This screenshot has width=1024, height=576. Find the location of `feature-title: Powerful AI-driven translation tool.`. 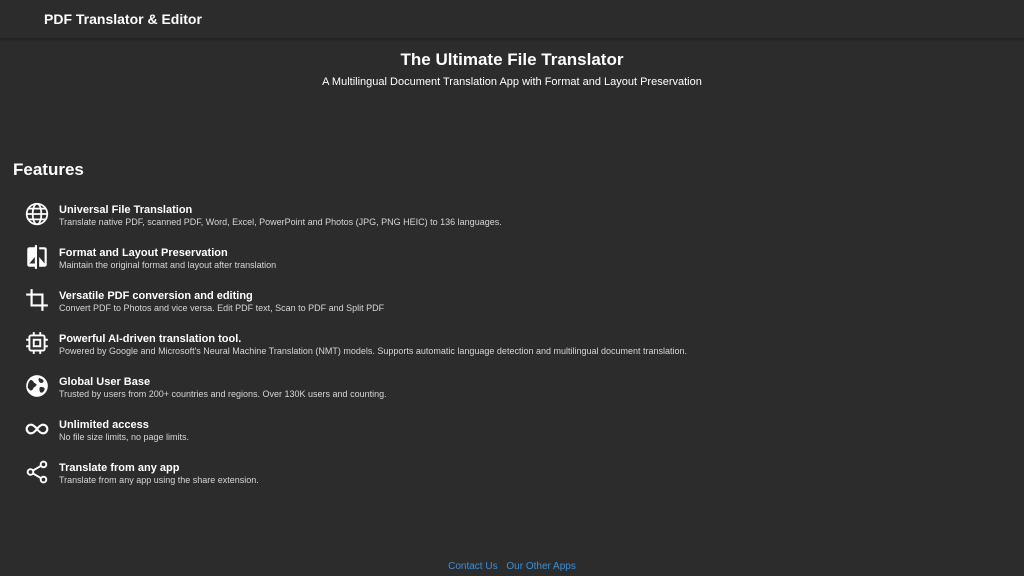

feature-title: Powerful AI-driven translation tool. is located at coordinates (150, 339).